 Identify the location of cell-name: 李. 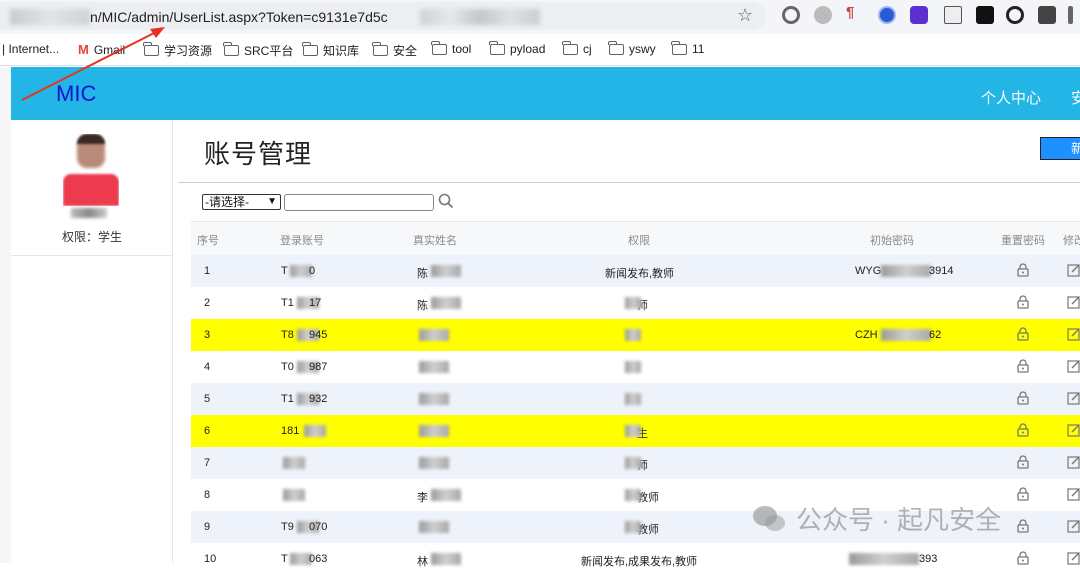
(422, 498).